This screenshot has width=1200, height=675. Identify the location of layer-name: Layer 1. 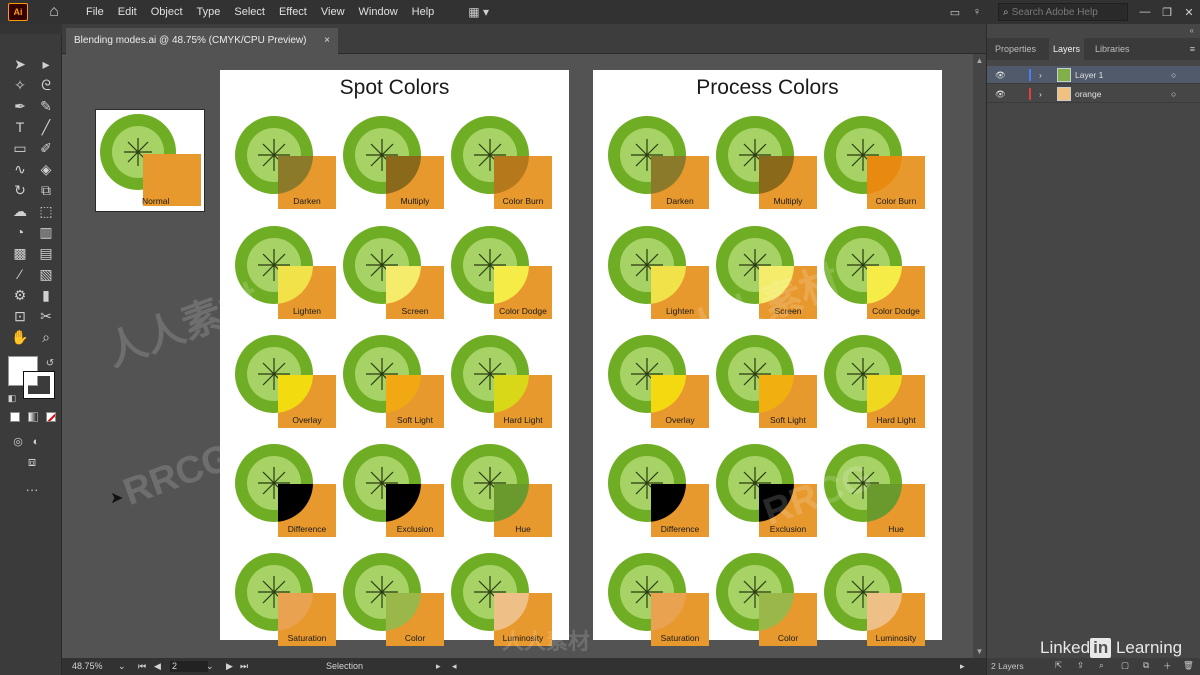
(1089, 75).